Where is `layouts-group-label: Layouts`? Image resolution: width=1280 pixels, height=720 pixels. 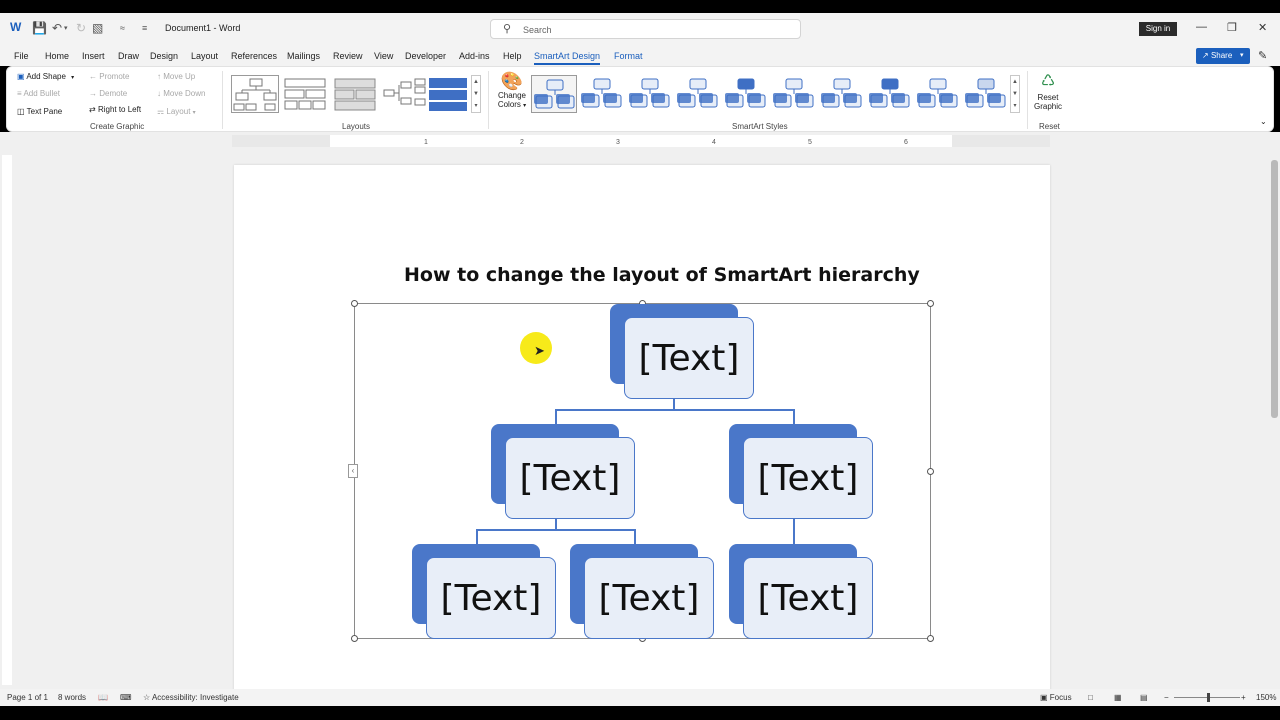
layouts-group-label: Layouts is located at coordinates (356, 126).